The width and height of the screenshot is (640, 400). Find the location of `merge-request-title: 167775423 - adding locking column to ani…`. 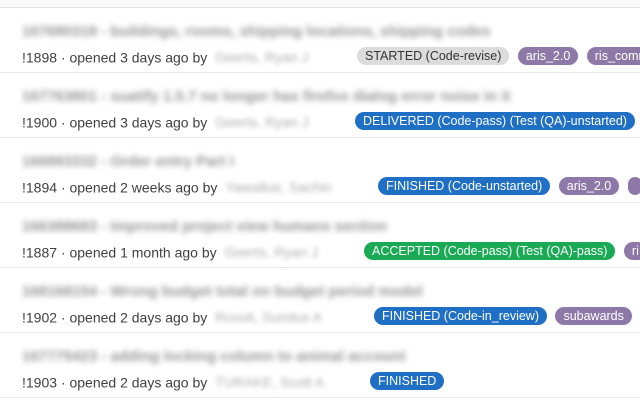

merge-request-title: 167775423 - adding locking column to ani… is located at coordinates (213, 356).